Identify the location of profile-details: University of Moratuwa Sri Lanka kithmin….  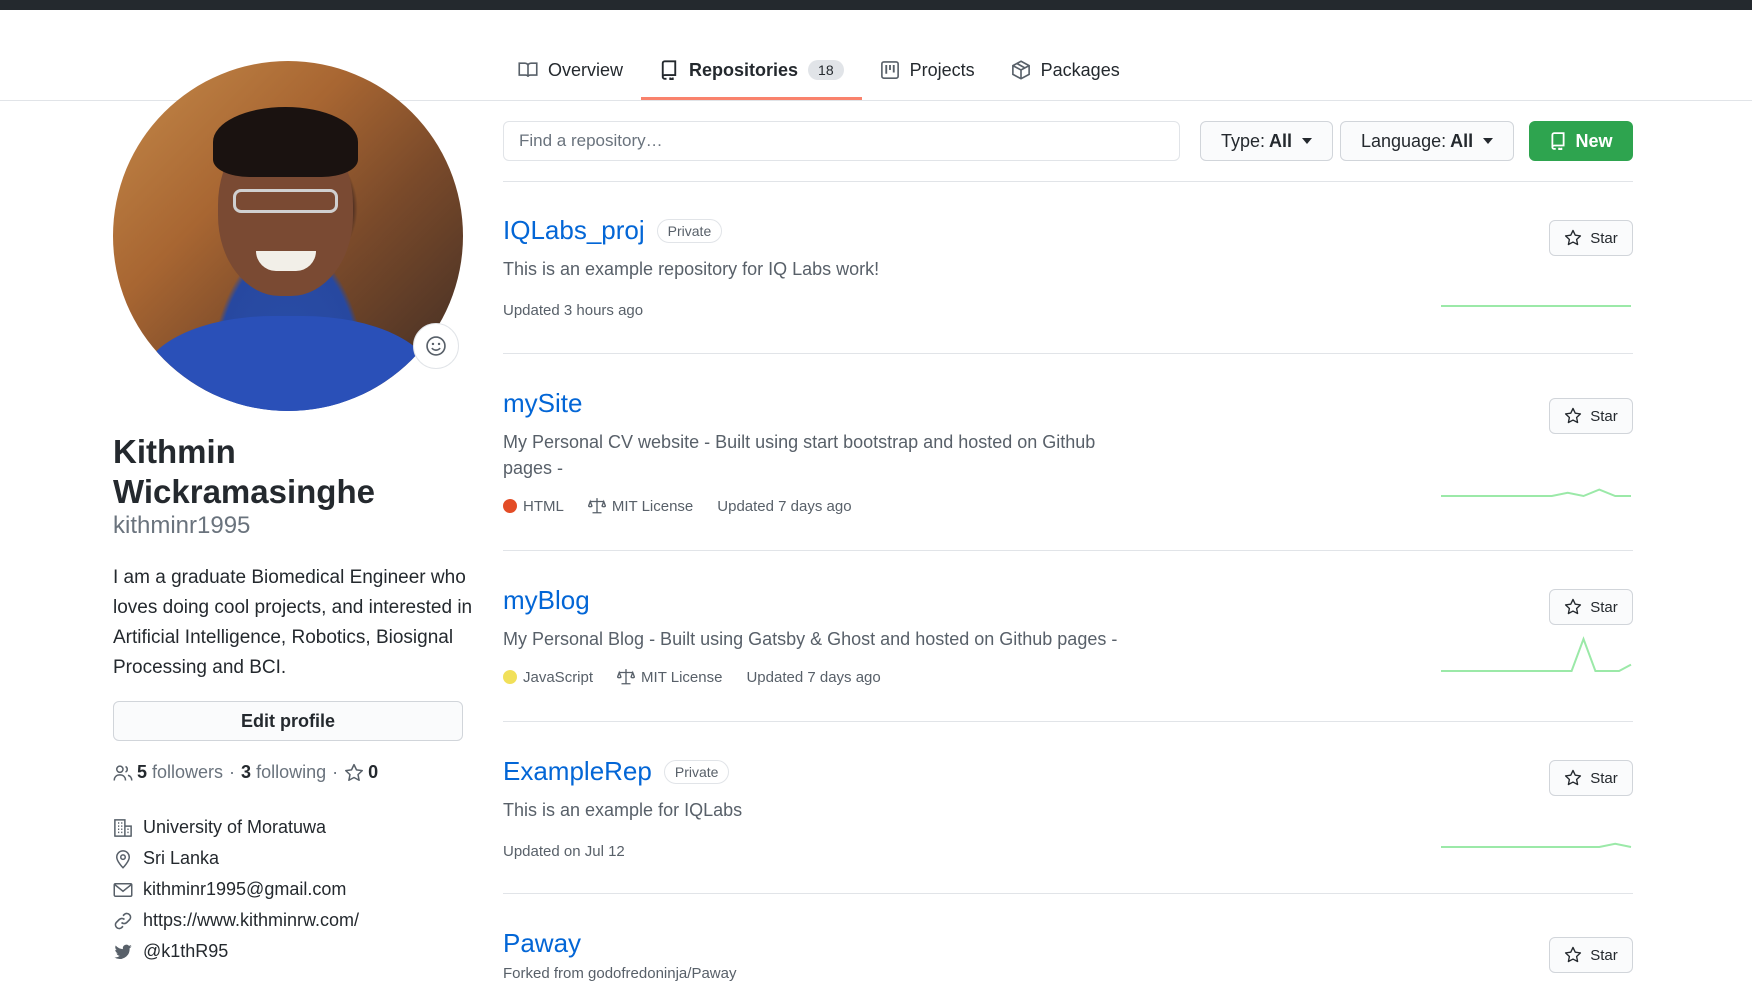
(236, 889).